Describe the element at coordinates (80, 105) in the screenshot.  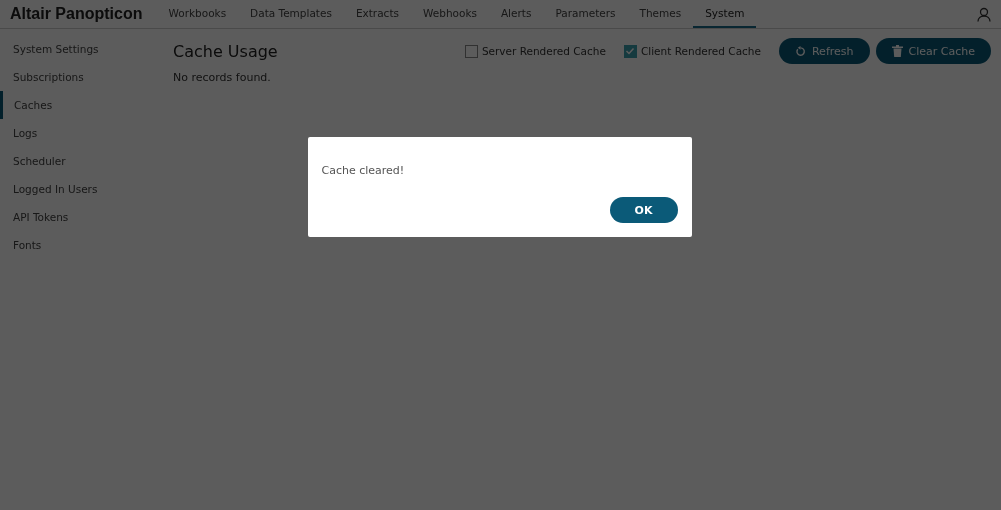
I see `sidebar-item: Caches` at that location.